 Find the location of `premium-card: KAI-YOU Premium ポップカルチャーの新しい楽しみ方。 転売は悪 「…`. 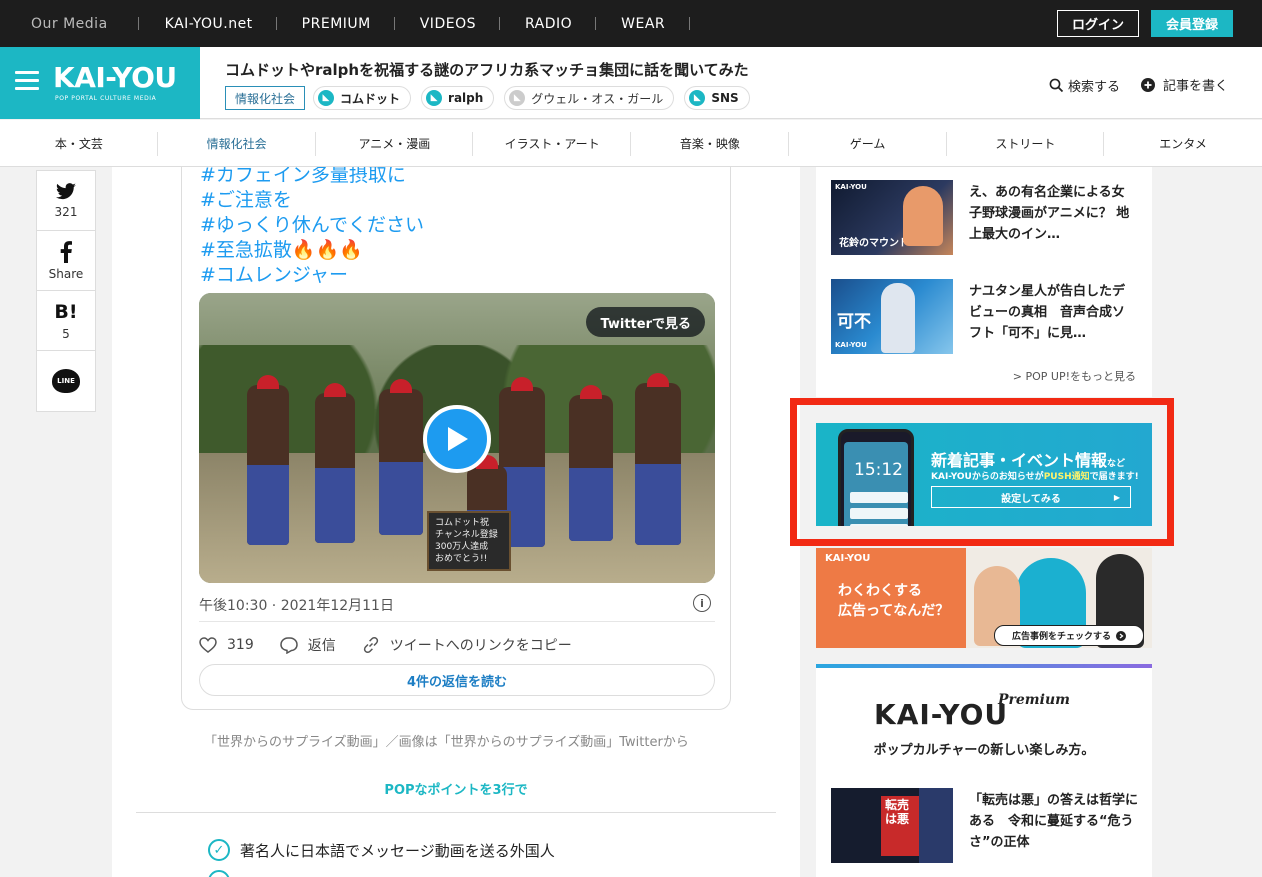

premium-card: KAI-YOU Premium ポップカルチャーの新しい楽しみ方。 転売は悪 「… is located at coordinates (984, 770).